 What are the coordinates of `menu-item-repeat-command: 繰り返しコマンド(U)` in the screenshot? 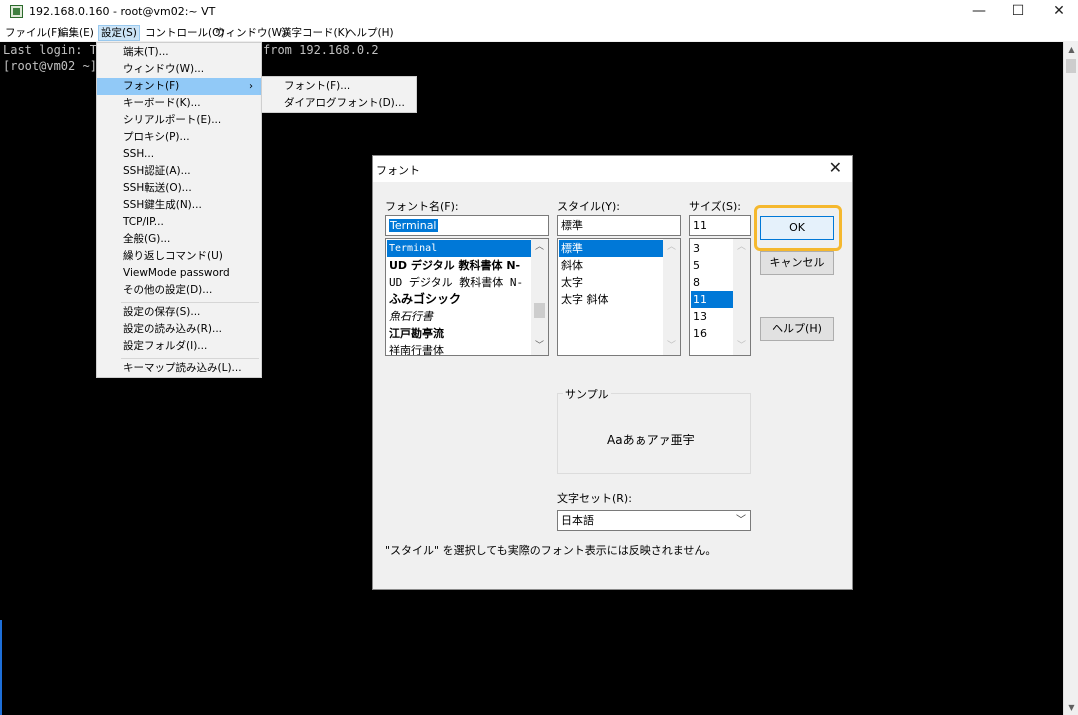 It's located at (179, 256).